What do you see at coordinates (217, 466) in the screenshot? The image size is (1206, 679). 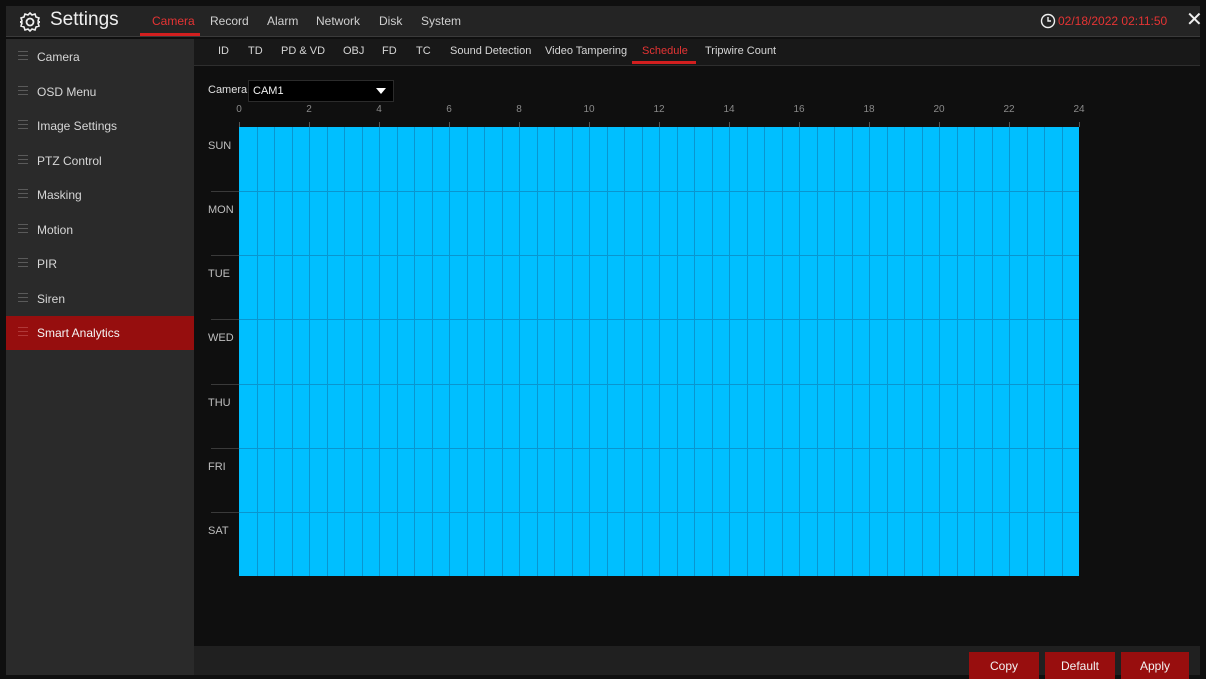 I see `day-label: FRI` at bounding box center [217, 466].